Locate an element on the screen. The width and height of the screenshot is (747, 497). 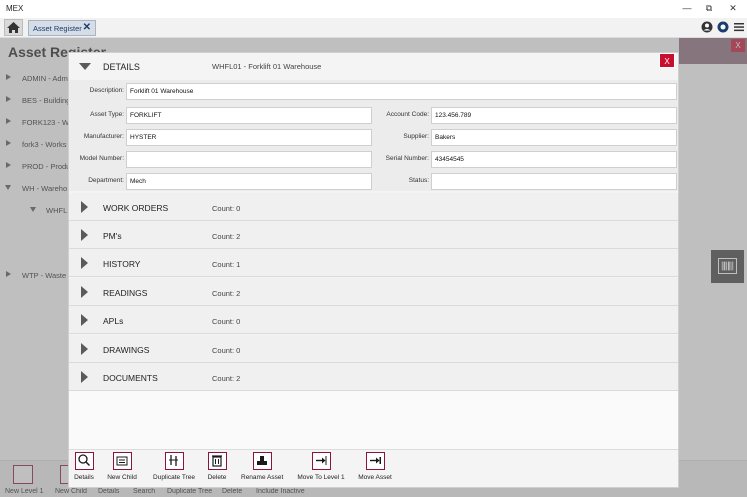
home-icon is located at coordinates (13, 27).